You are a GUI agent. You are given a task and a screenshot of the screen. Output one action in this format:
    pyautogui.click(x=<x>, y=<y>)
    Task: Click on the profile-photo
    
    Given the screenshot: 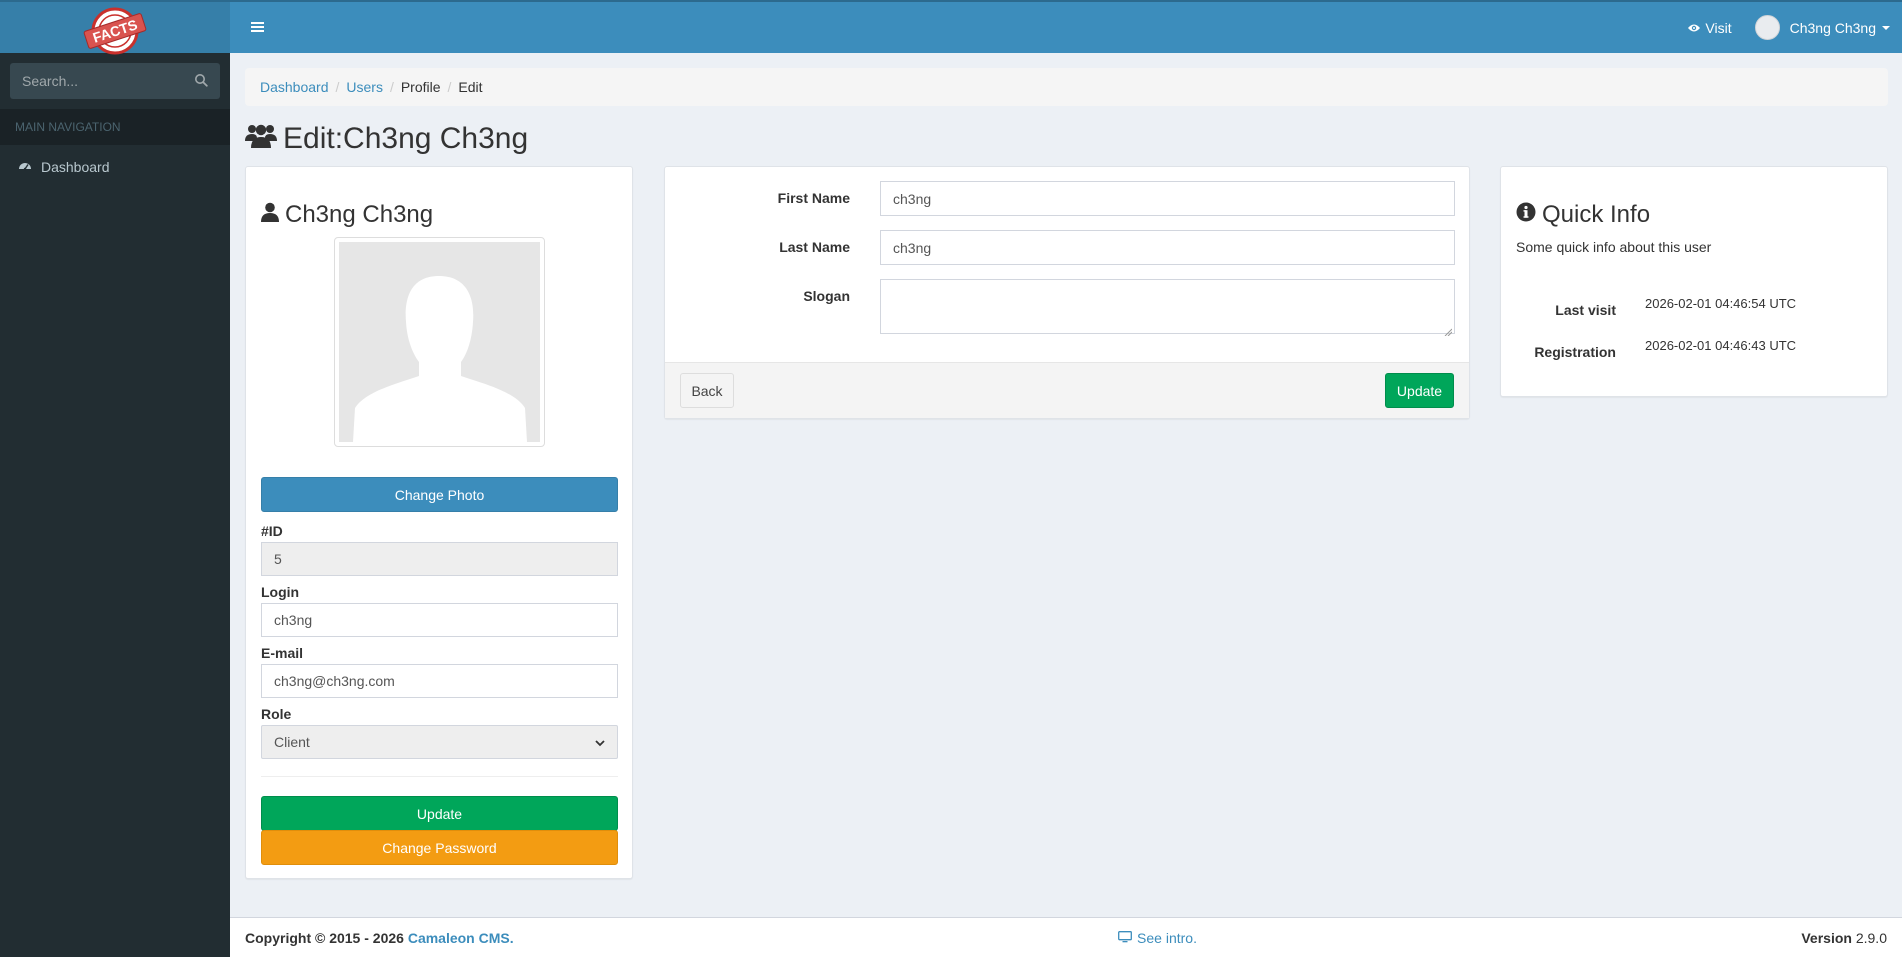 What is the action you would take?
    pyautogui.click(x=439, y=342)
    